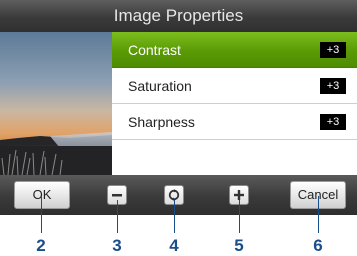  I want to click on property-label: Sharpness, so click(161, 122).